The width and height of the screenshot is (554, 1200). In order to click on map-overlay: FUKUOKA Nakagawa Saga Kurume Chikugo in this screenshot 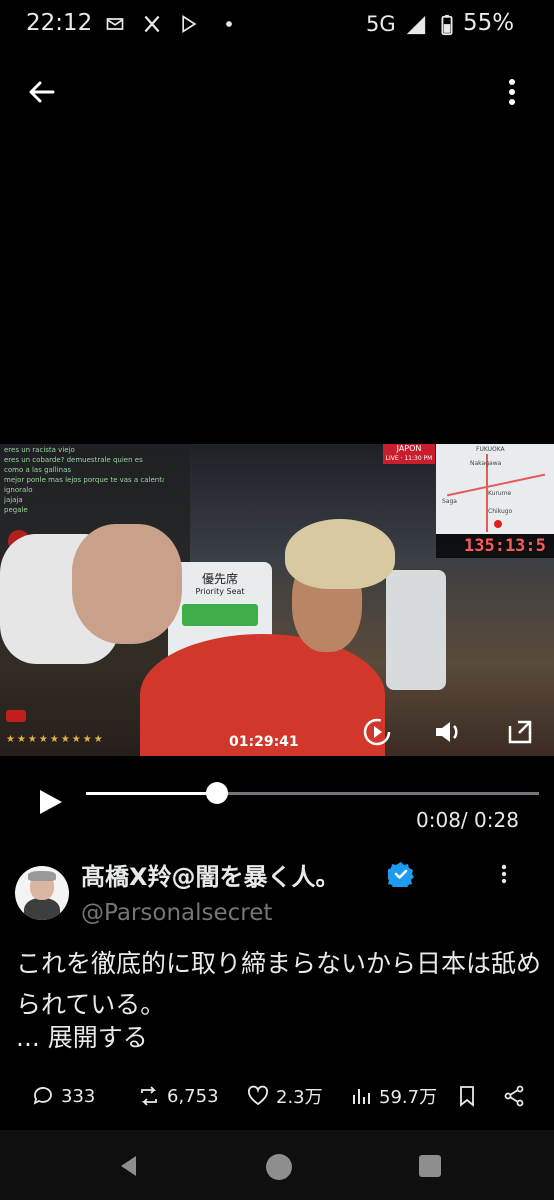, I will do `click(495, 489)`.